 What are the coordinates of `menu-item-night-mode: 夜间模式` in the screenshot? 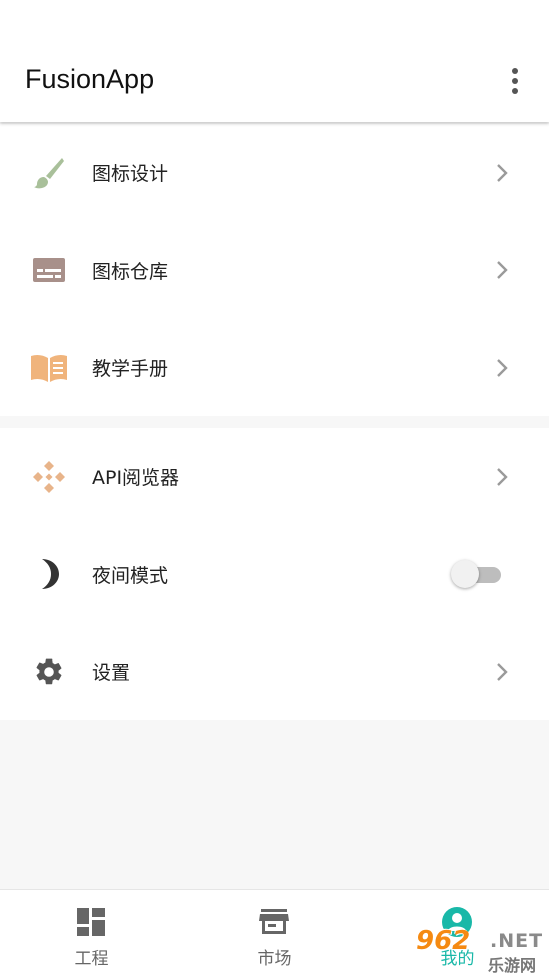 It's located at (274, 575).